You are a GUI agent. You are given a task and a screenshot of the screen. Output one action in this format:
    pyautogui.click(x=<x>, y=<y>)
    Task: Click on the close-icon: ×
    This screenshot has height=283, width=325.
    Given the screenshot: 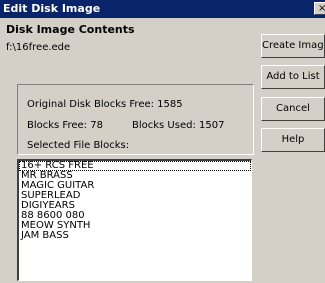 What is the action you would take?
    pyautogui.click(x=321, y=8)
    